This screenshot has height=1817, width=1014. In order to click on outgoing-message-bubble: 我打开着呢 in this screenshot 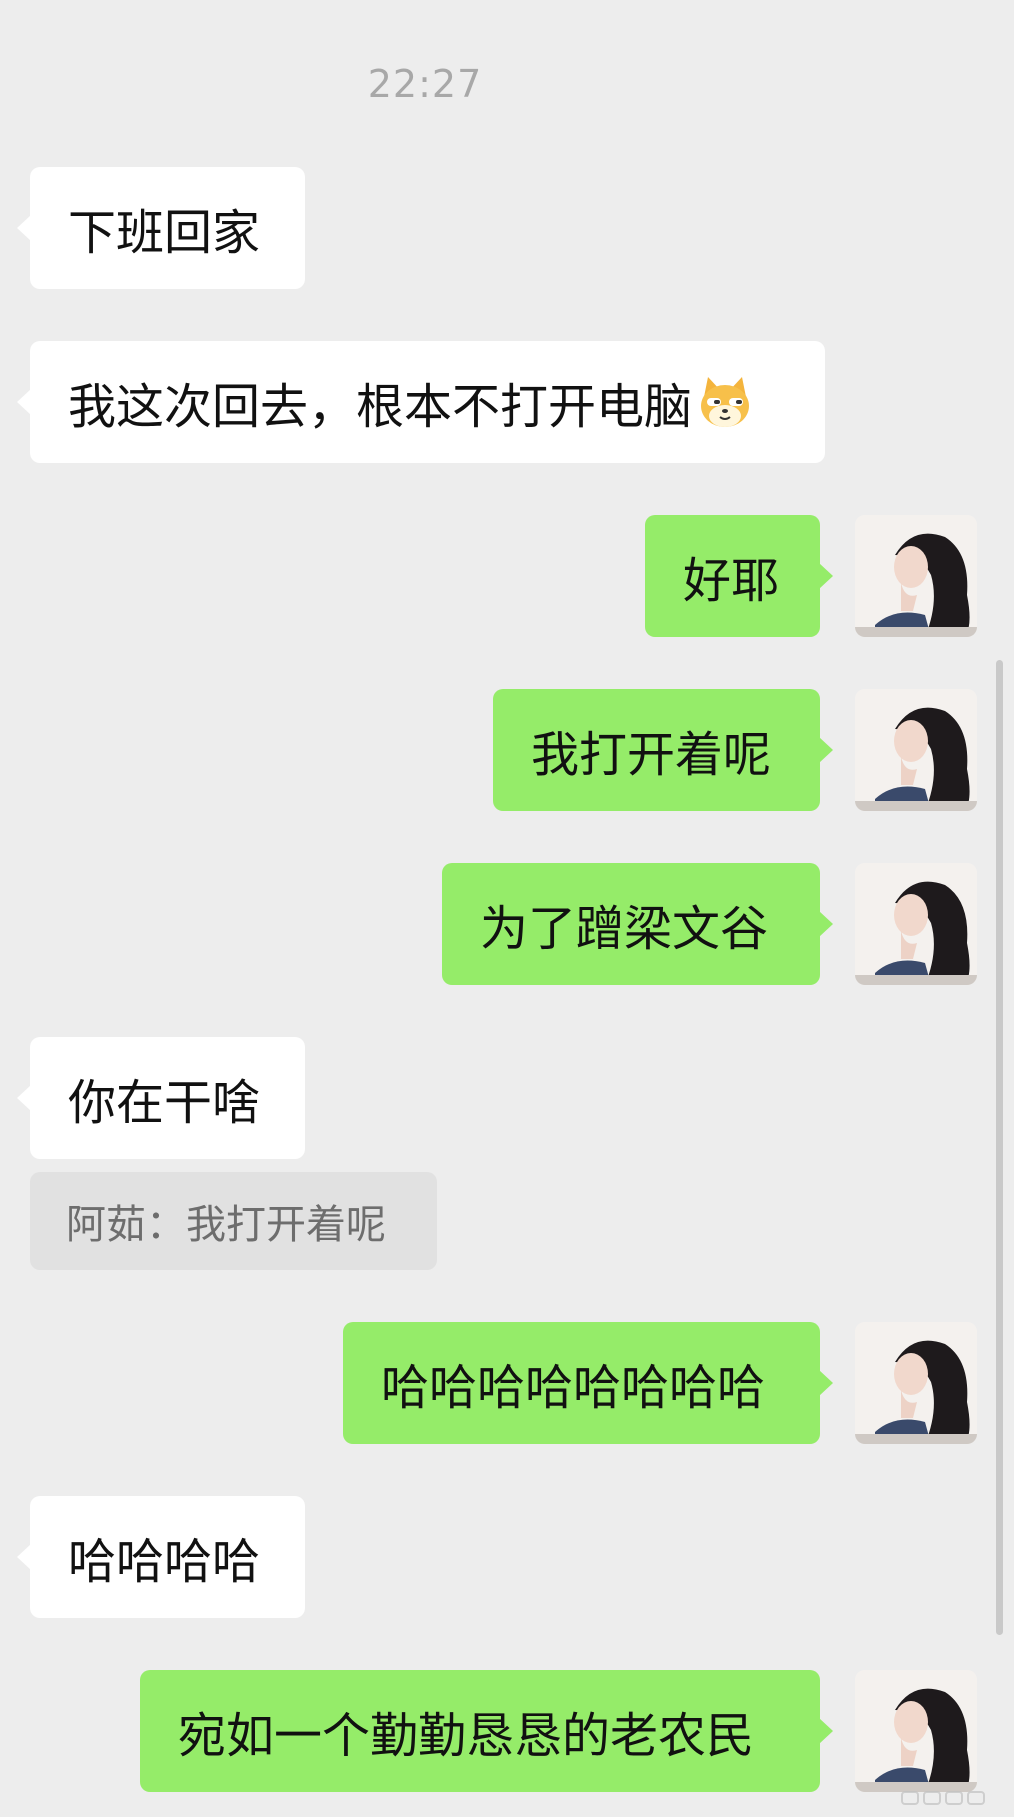, I will do `click(663, 750)`.